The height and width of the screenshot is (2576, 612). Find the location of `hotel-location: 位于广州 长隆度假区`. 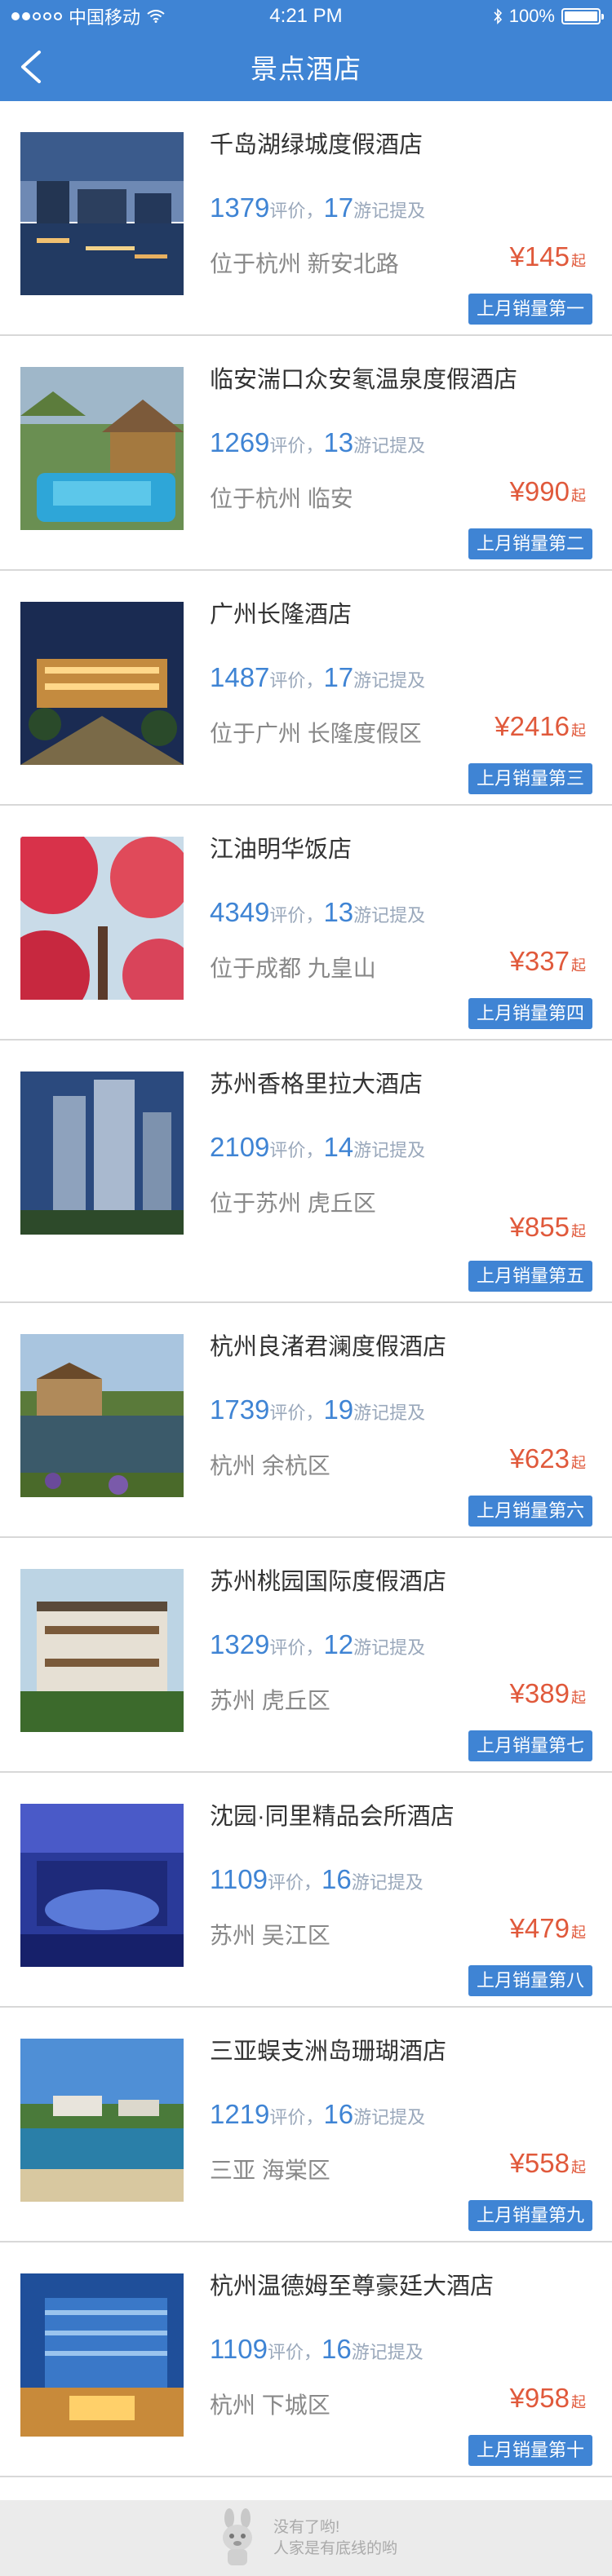

hotel-location: 位于广州 长隆度假区 is located at coordinates (316, 733).